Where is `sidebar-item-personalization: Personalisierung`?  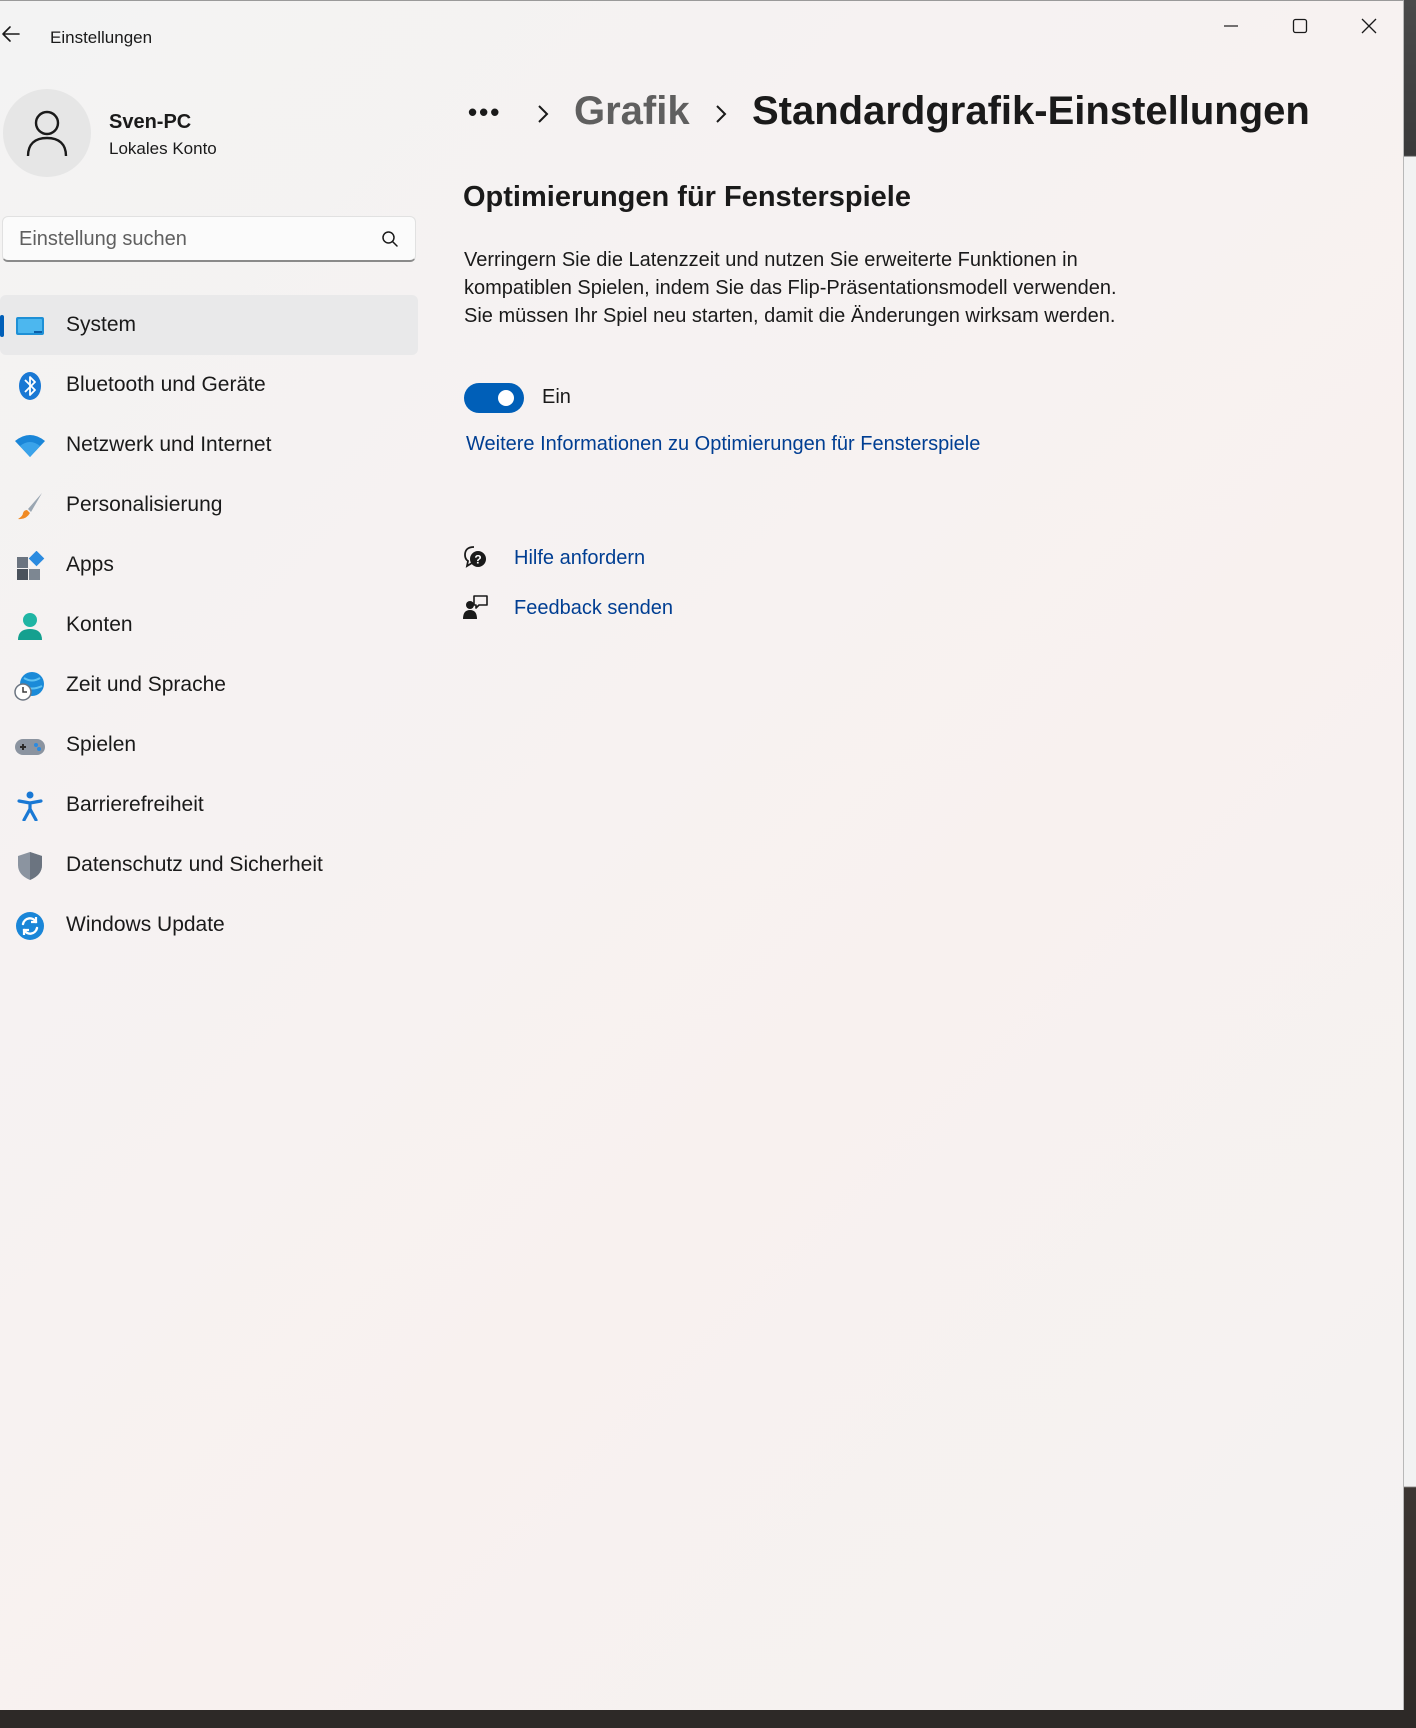
sidebar-item-personalization: Personalisierung is located at coordinates (209, 505).